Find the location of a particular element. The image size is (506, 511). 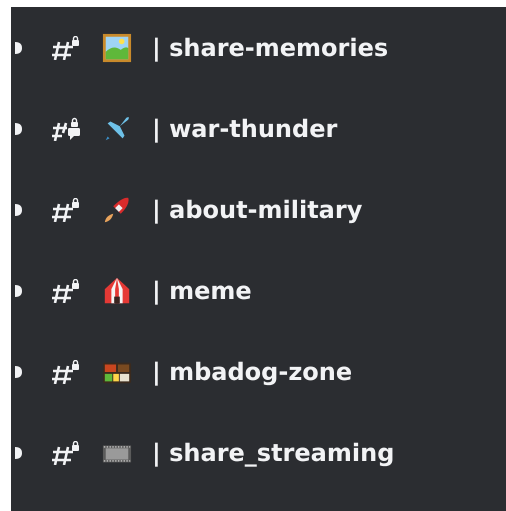

framed-picture-icon is located at coordinates (117, 47).